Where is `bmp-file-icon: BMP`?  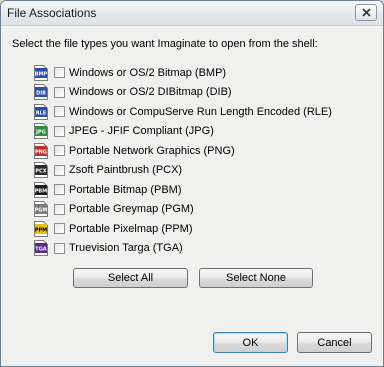 bmp-file-icon: BMP is located at coordinates (41, 72).